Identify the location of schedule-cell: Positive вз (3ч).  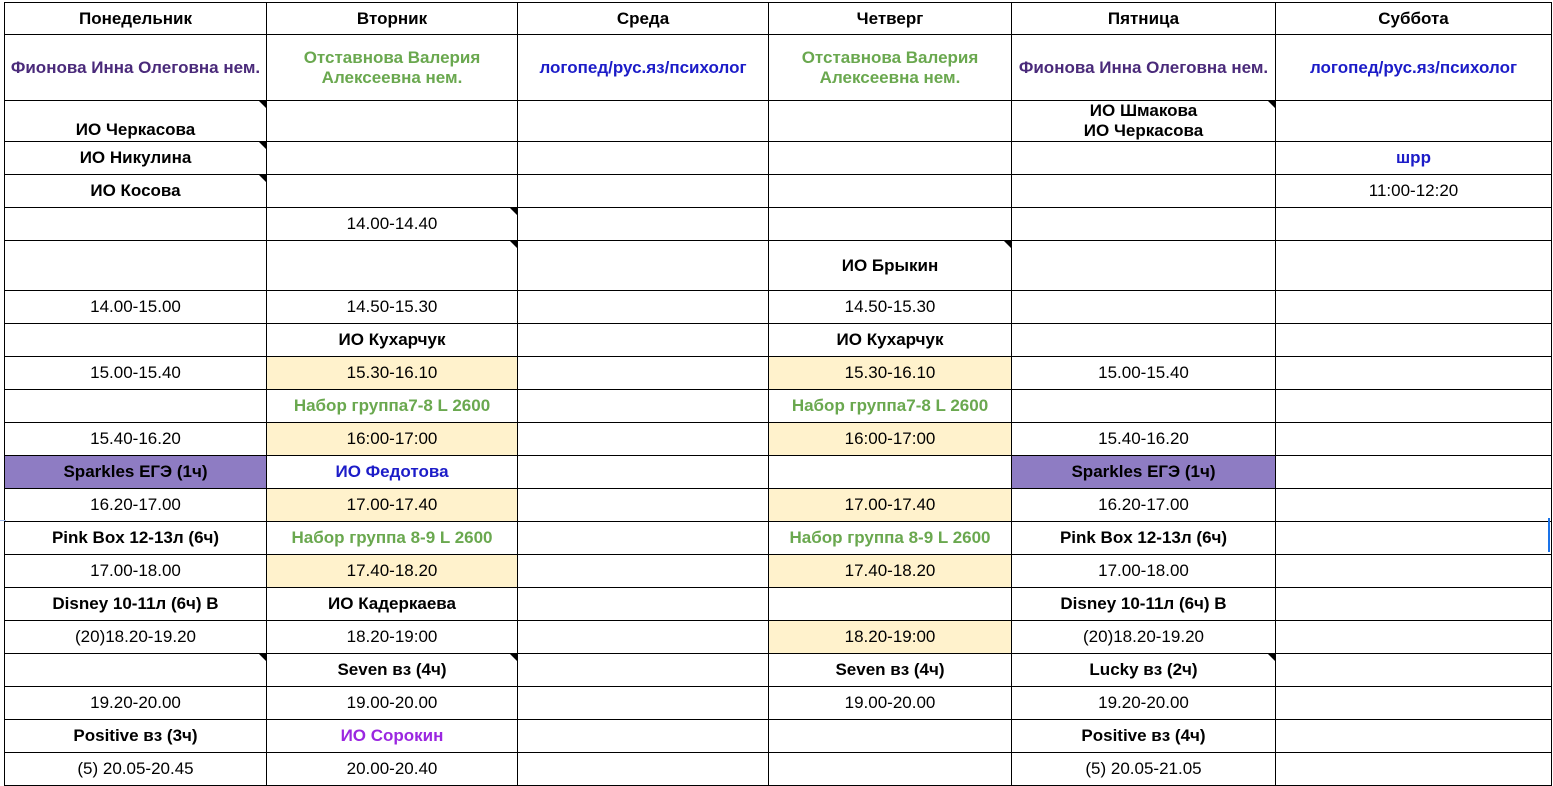
(135, 736).